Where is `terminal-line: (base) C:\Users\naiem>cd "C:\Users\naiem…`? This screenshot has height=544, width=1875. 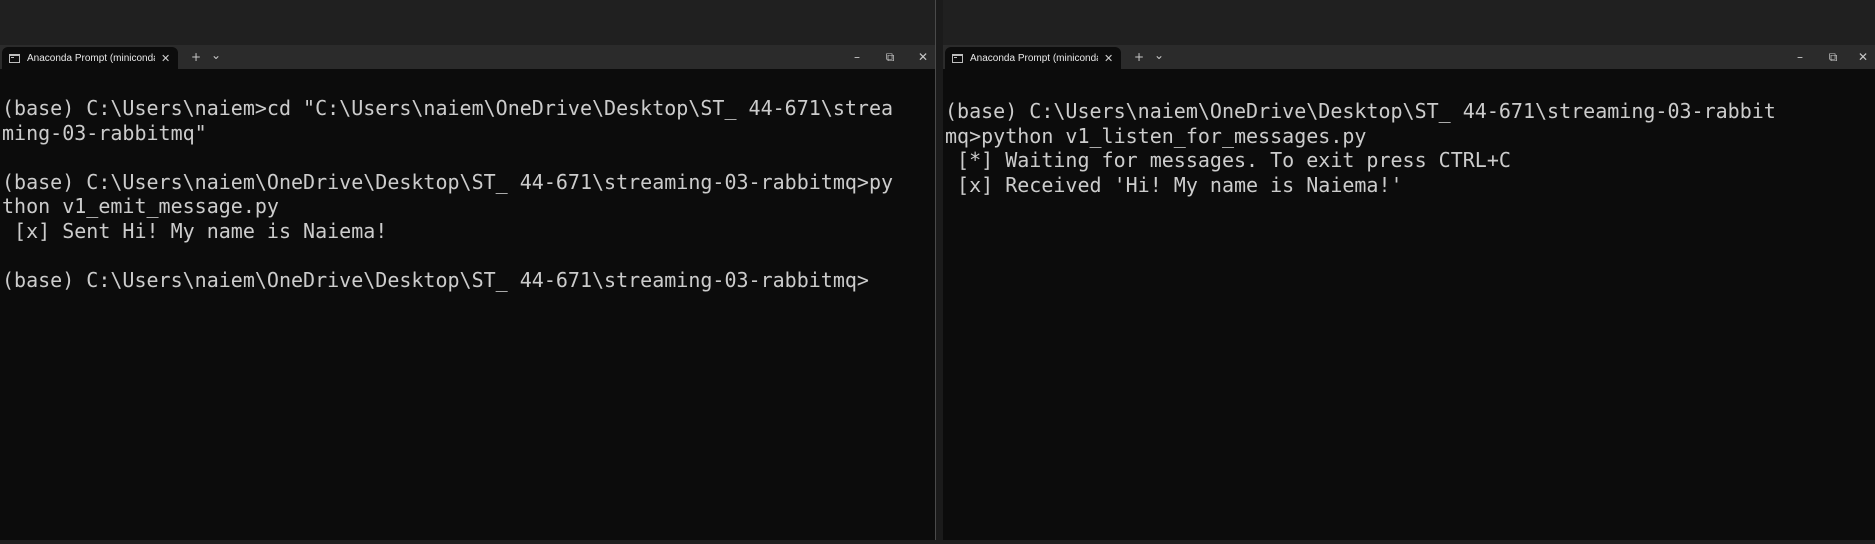 terminal-line: (base) C:\Users\naiem>cd "C:\Users\naiem… is located at coordinates (448, 108).